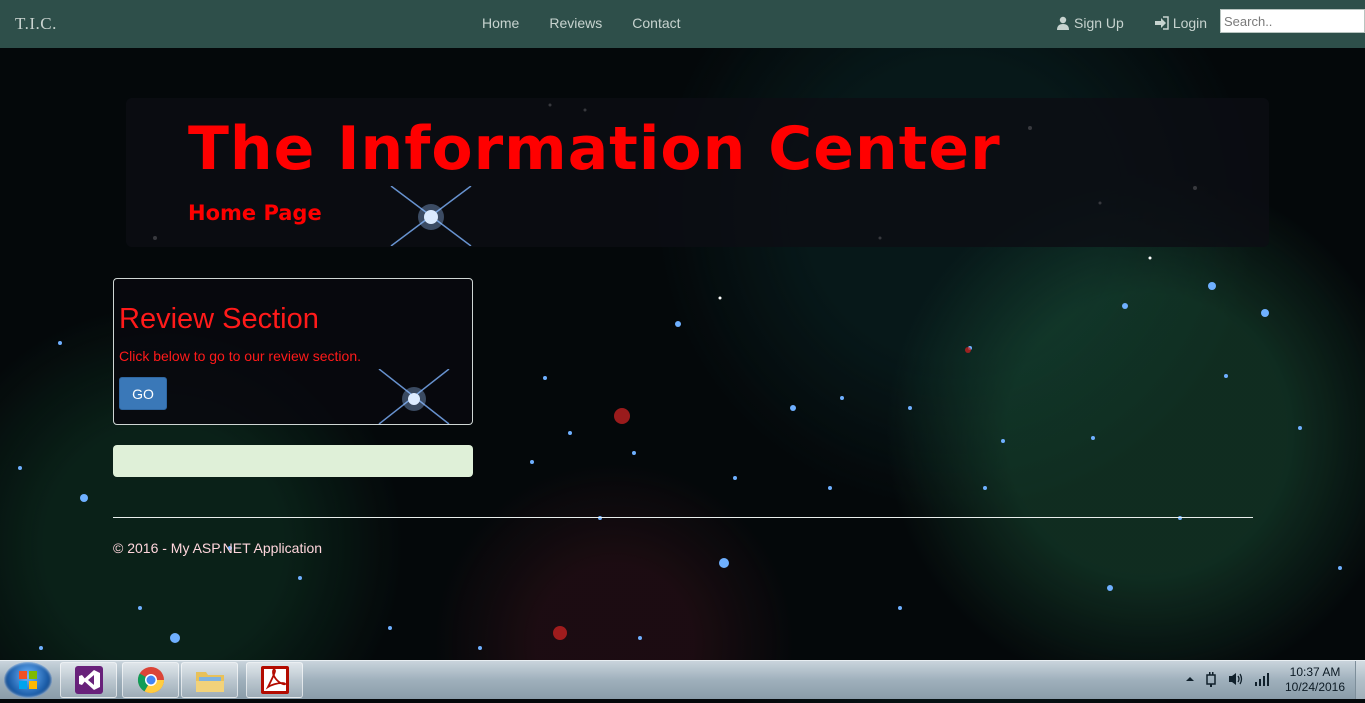 The height and width of the screenshot is (703, 1365). I want to click on clock-time: 10:37 AM, so click(1315, 672).